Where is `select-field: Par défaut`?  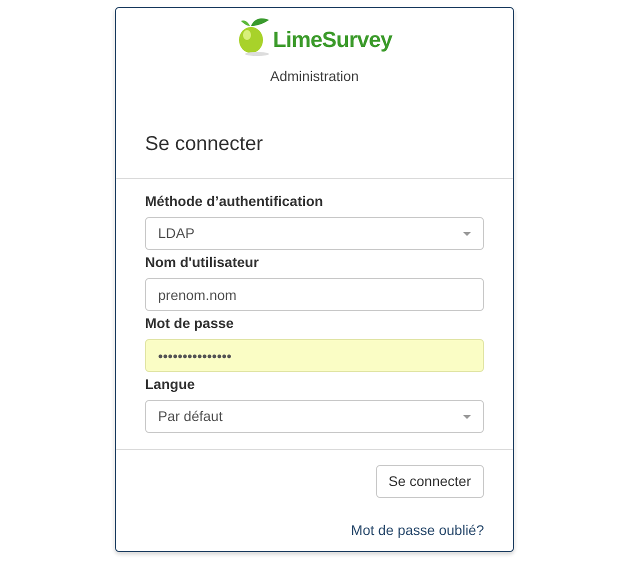 select-field: Par défaut is located at coordinates (314, 416).